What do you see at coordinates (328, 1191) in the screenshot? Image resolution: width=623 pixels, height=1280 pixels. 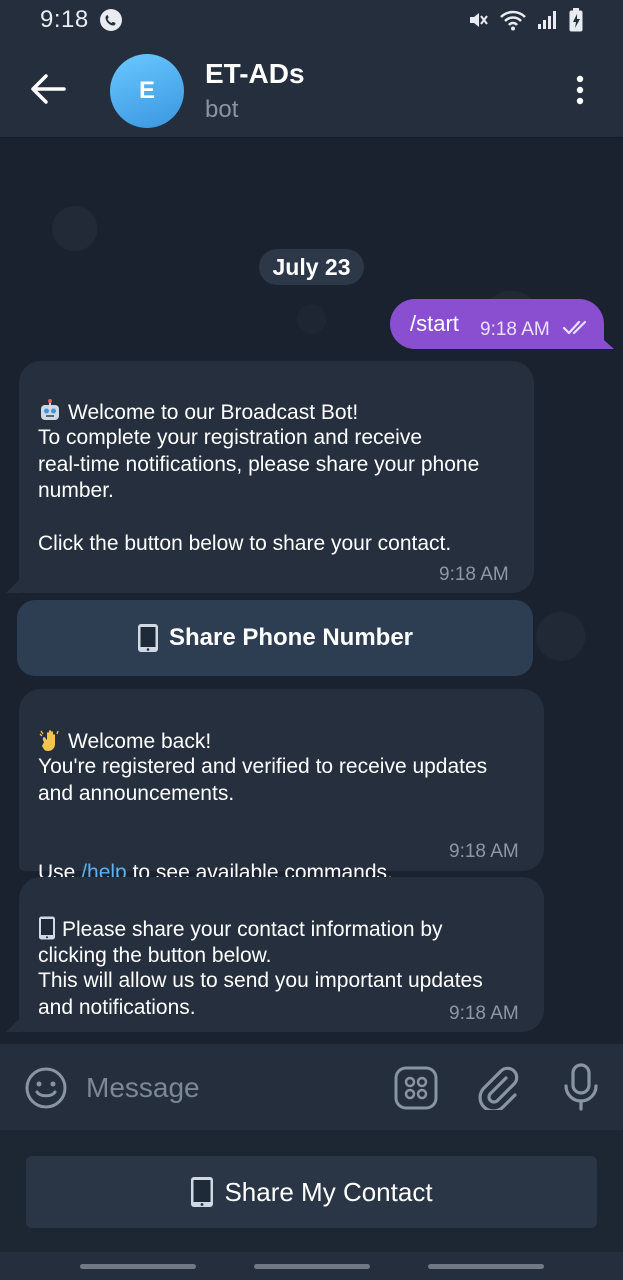 I see `button-label: Share My Contact` at bounding box center [328, 1191].